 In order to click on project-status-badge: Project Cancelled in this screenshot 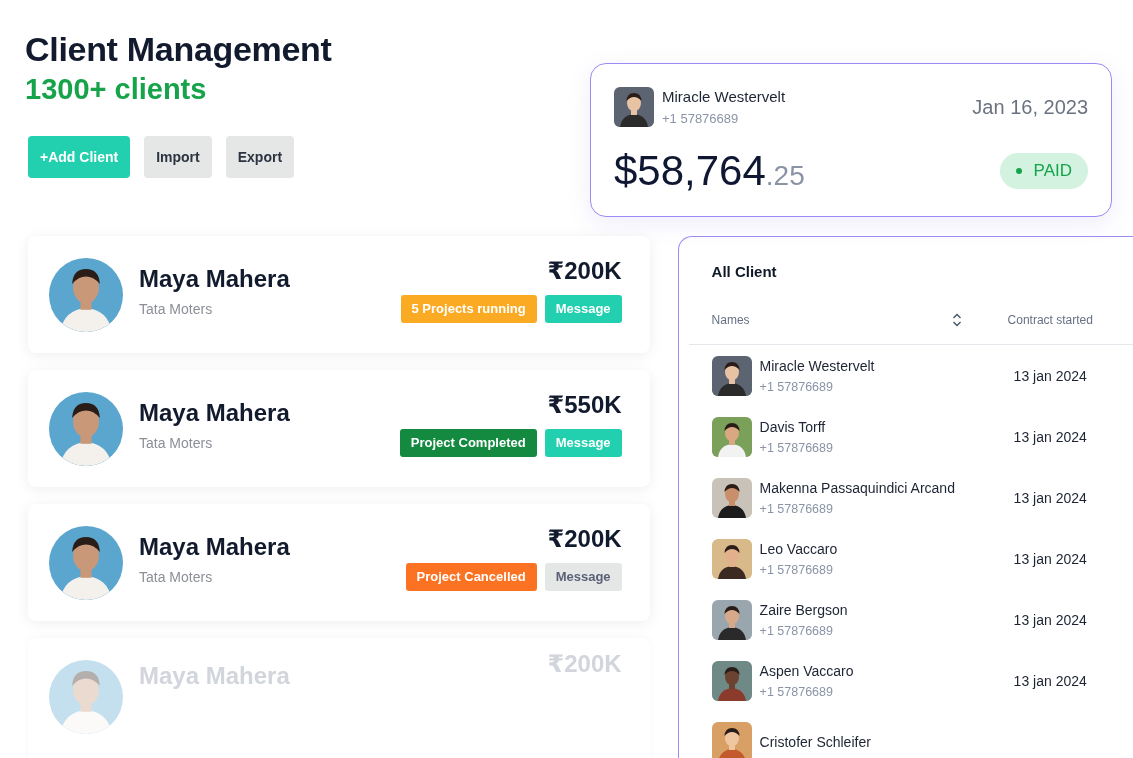, I will do `click(471, 576)`.